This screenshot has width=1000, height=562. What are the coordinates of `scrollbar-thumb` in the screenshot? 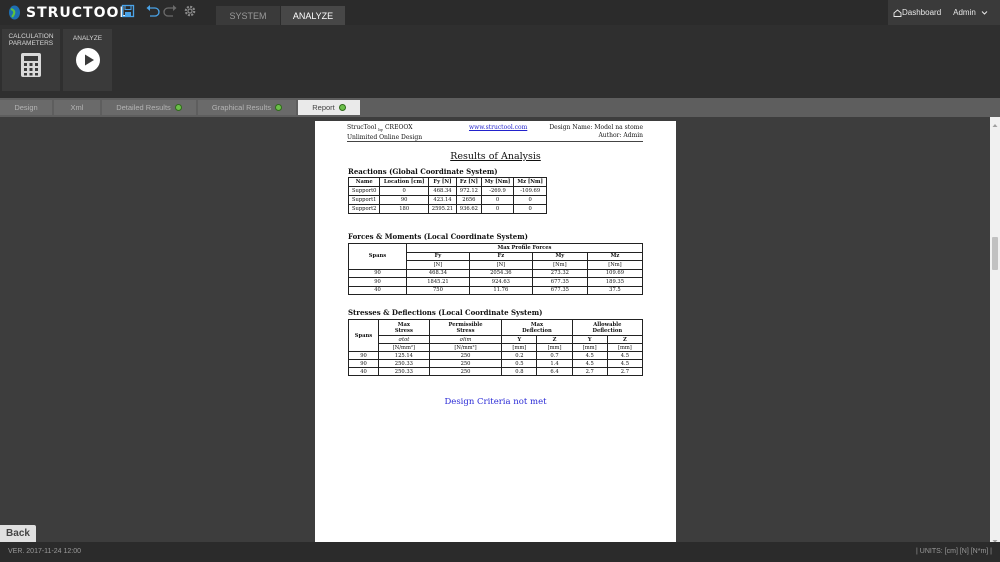 It's located at (995, 253).